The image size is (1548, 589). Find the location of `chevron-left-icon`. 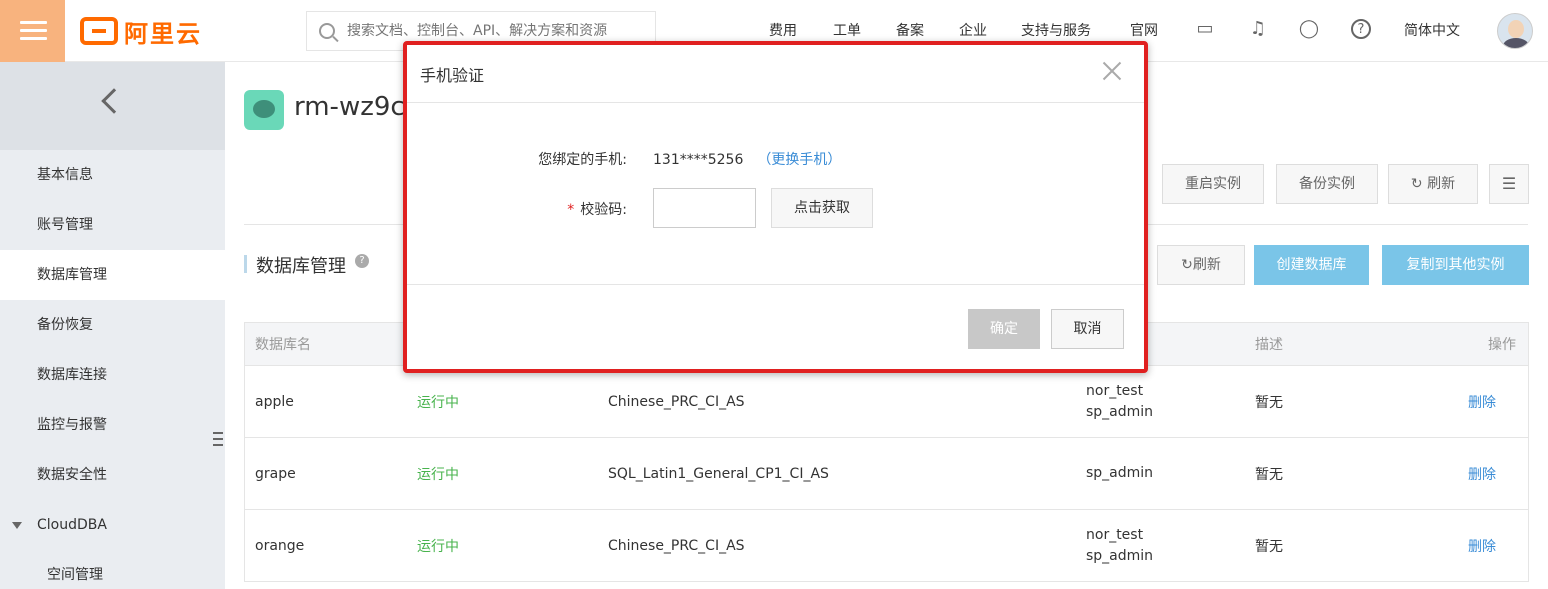

chevron-left-icon is located at coordinates (114, 101).